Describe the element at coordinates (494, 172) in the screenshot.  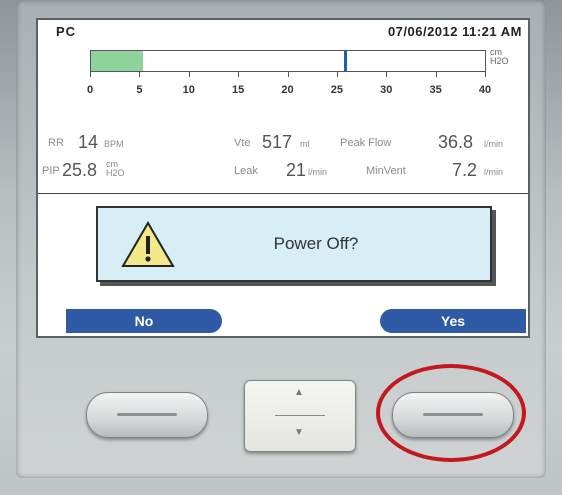
I see `minvent-unit: l/min` at that location.